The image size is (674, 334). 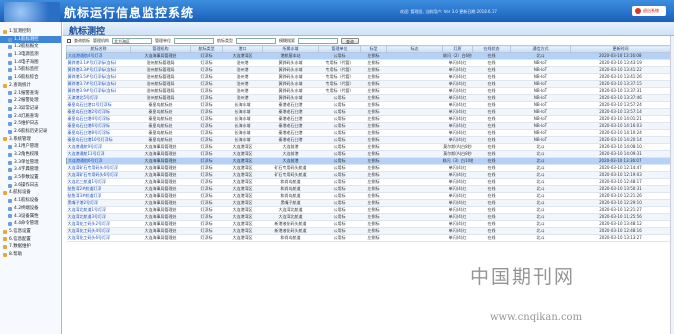 What do you see at coordinates (98, 189) in the screenshot?
I see `table-cell: 鲇鱼湾2#航道灯浮` at bounding box center [98, 189].